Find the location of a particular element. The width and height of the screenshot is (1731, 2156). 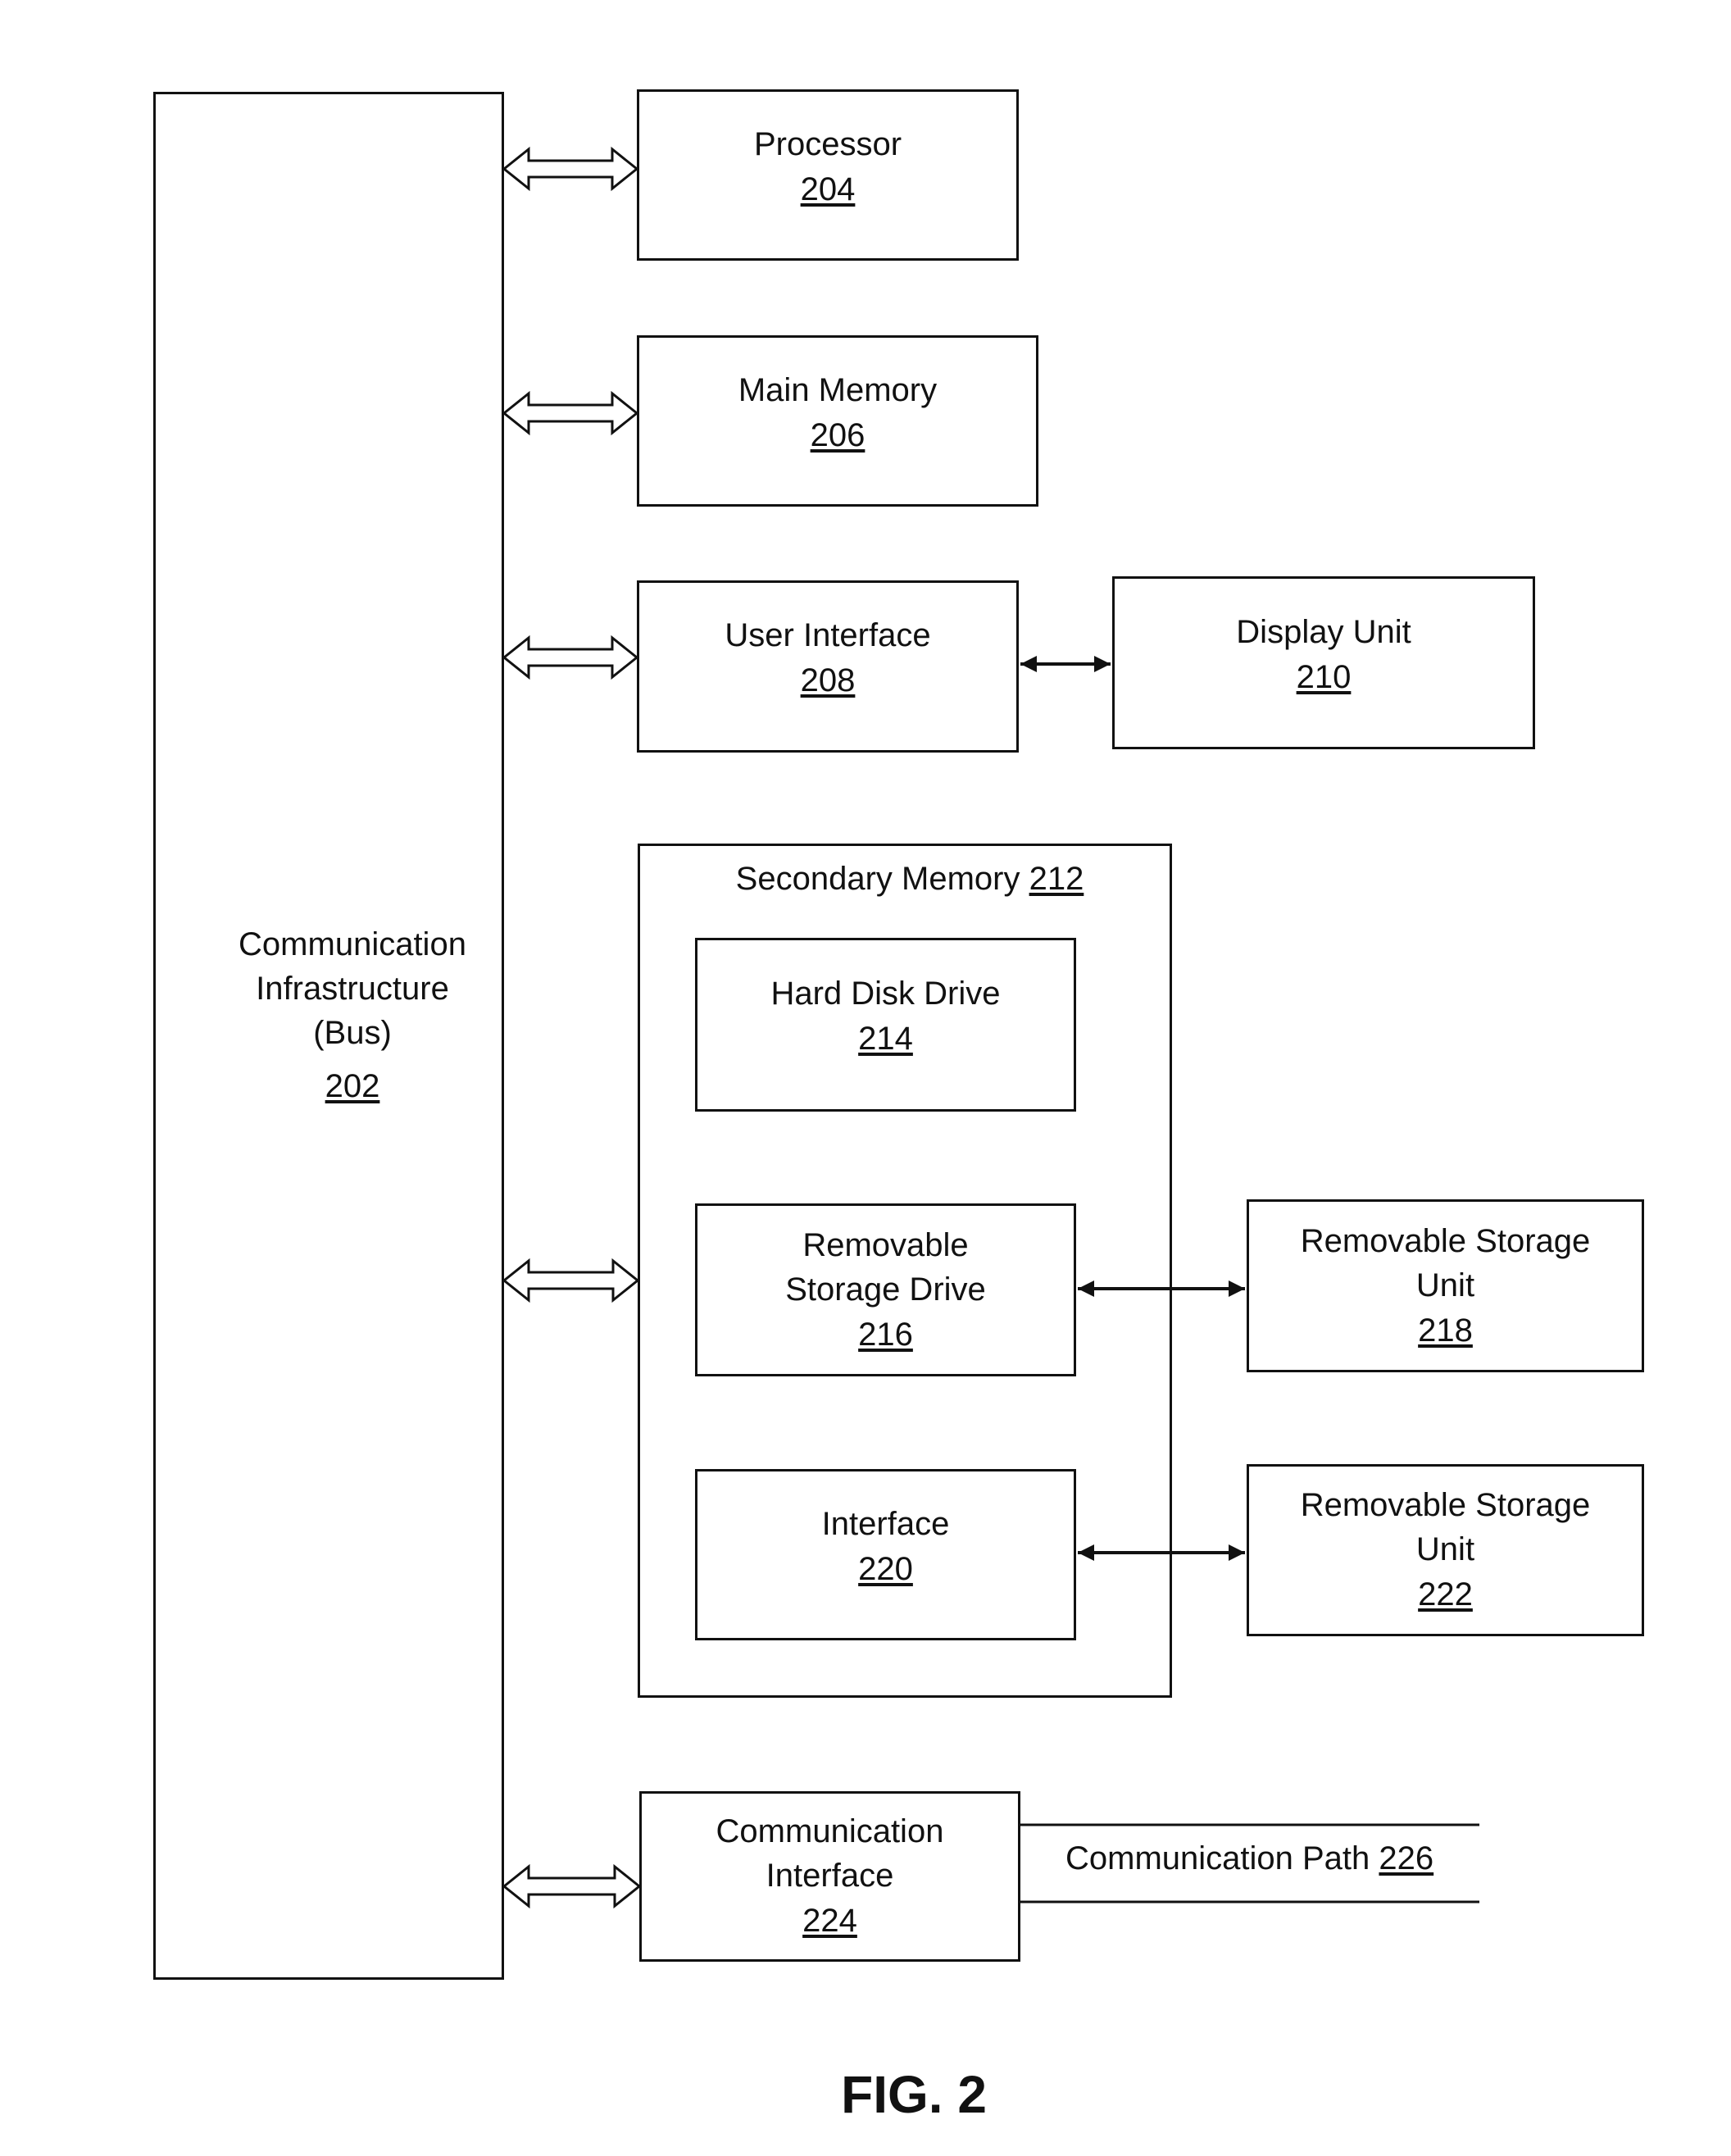

removable-storage-drive-ref: 216 is located at coordinates (885, 1334).